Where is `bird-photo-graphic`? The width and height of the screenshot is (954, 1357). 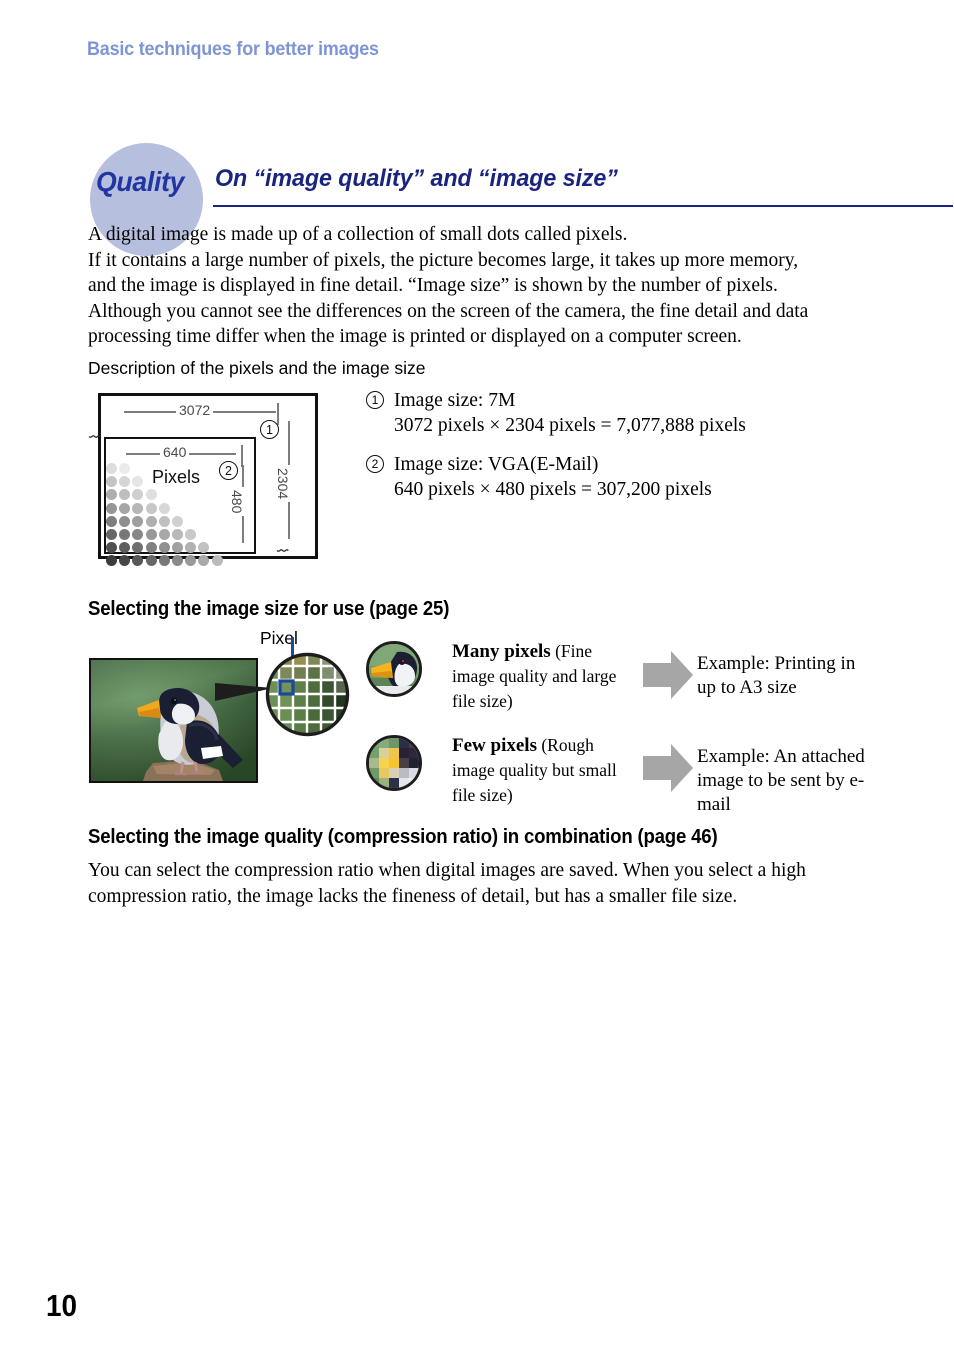
bird-photo-graphic is located at coordinates (173, 720).